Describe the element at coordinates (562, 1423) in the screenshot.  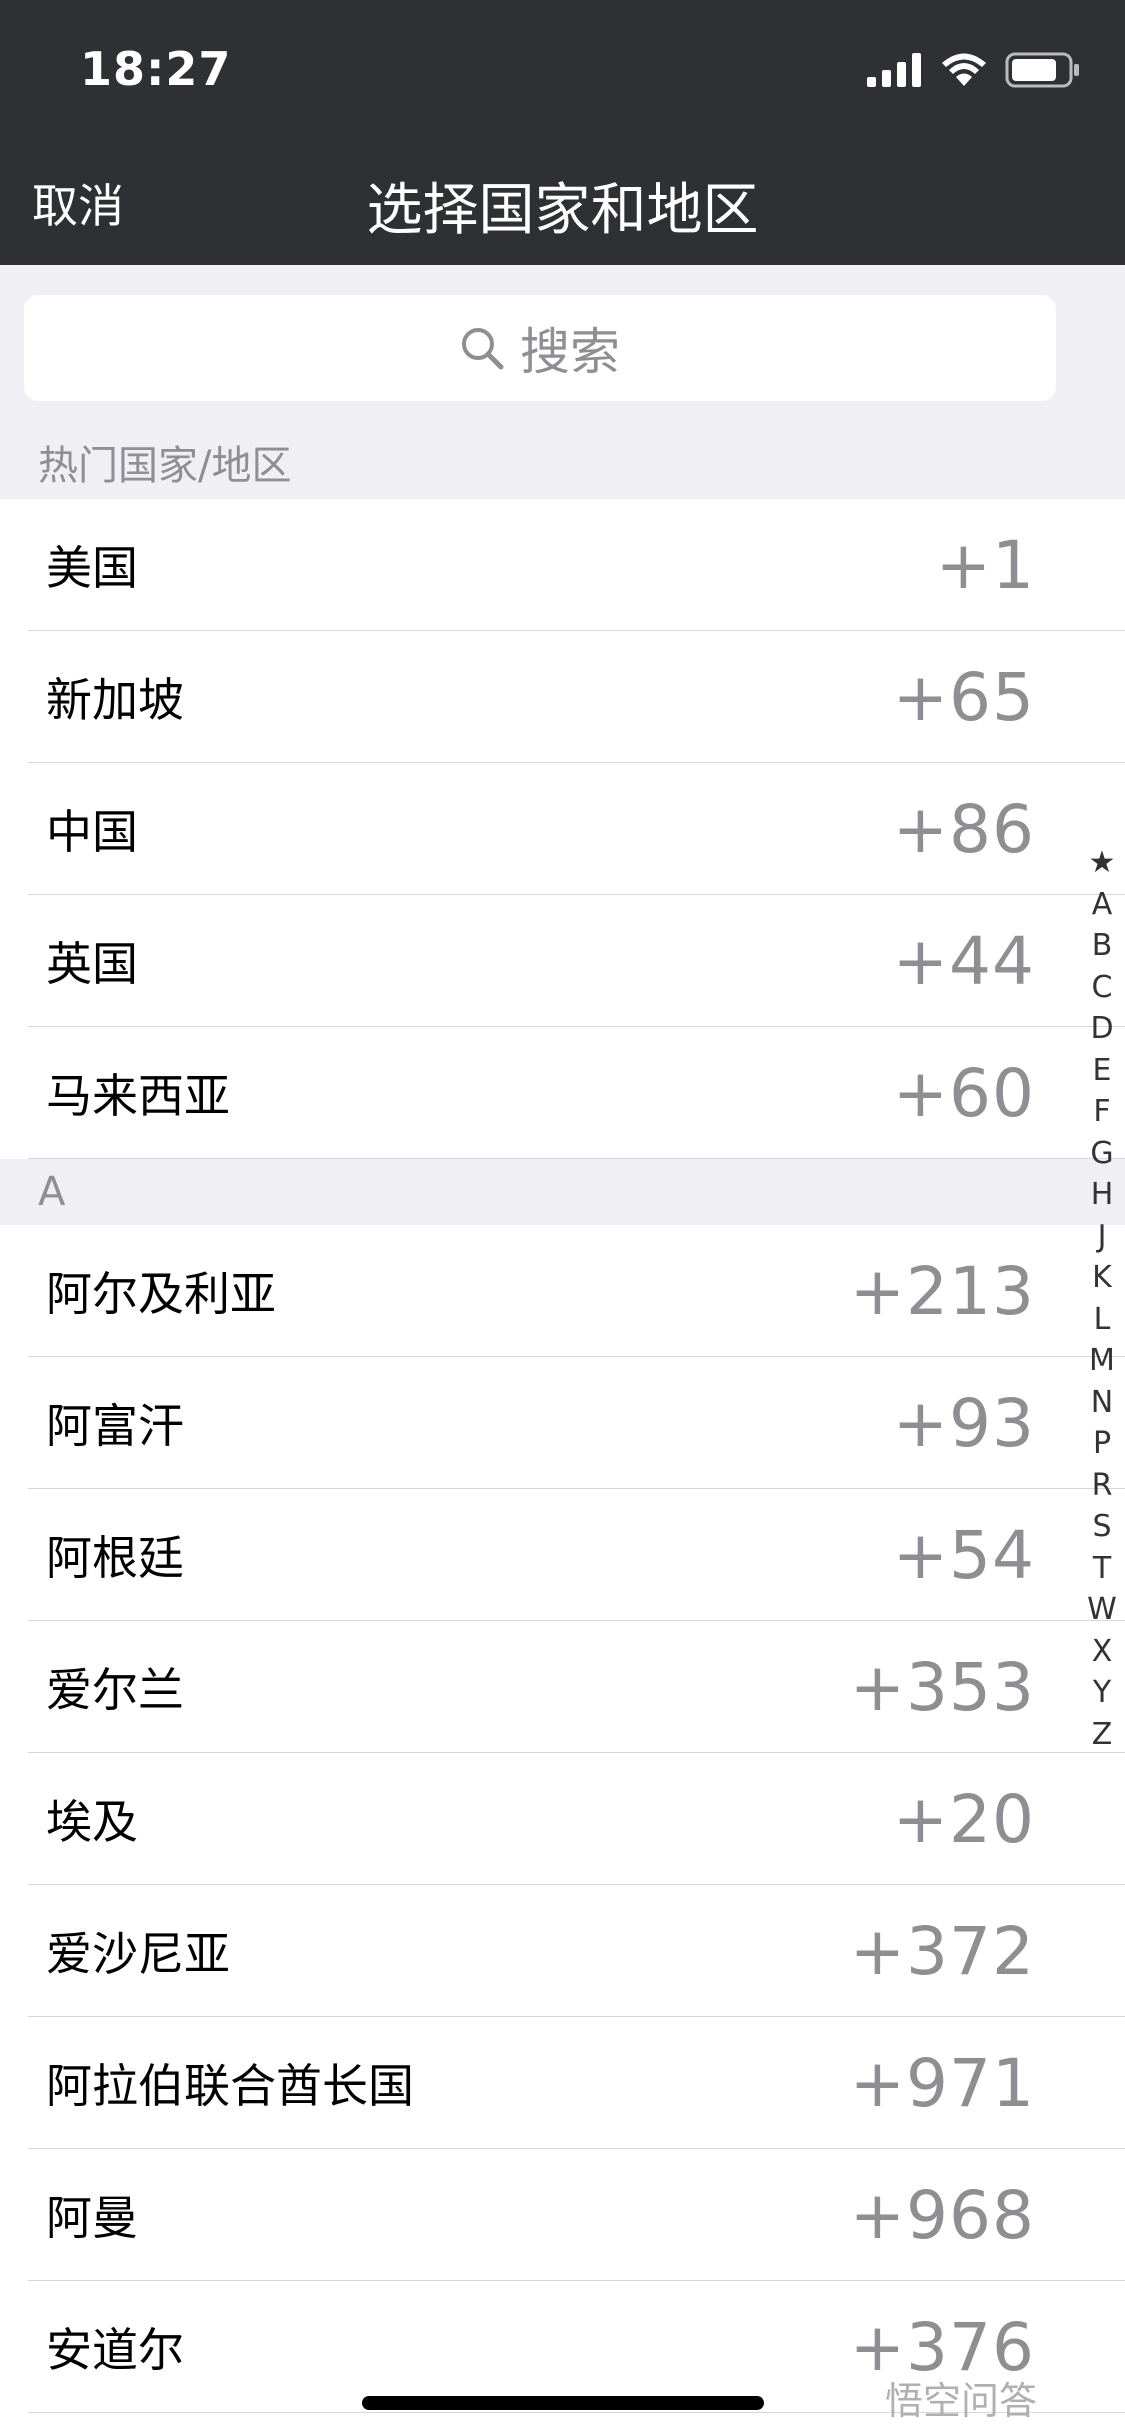
I see `country-row: 阿富汗 +93` at that location.